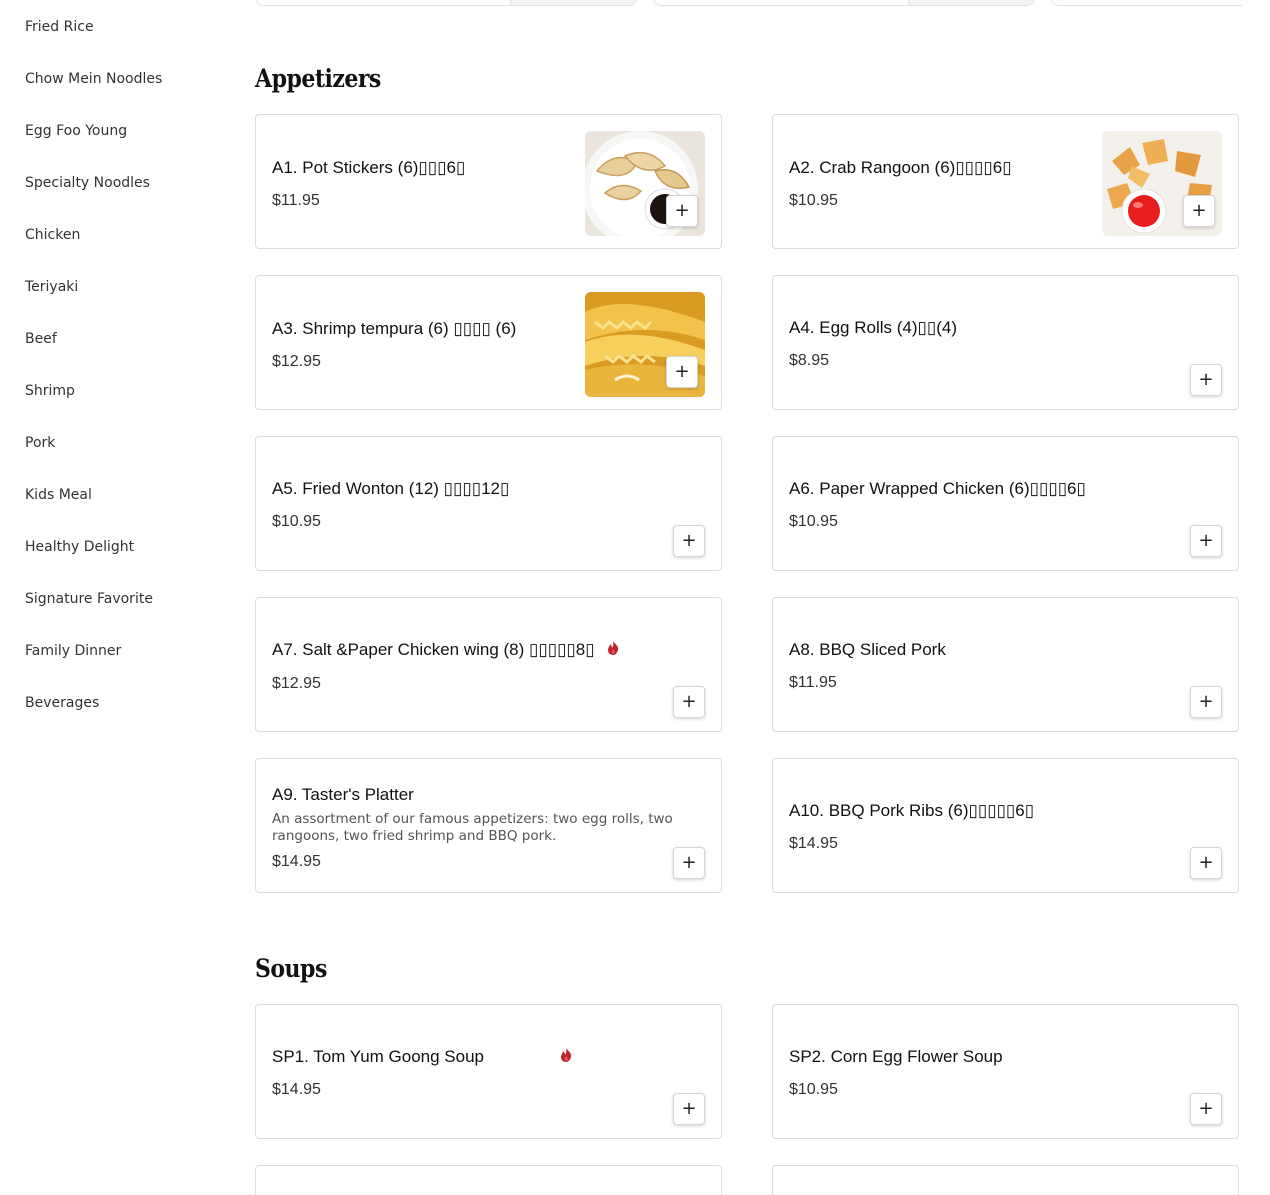 This screenshot has height=1195, width=1270. Describe the element at coordinates (1005, 181) in the screenshot. I see `menu-item-card: A2. Crab Rangoon (6)▯▯▯▯6▯ $10.95 +` at that location.